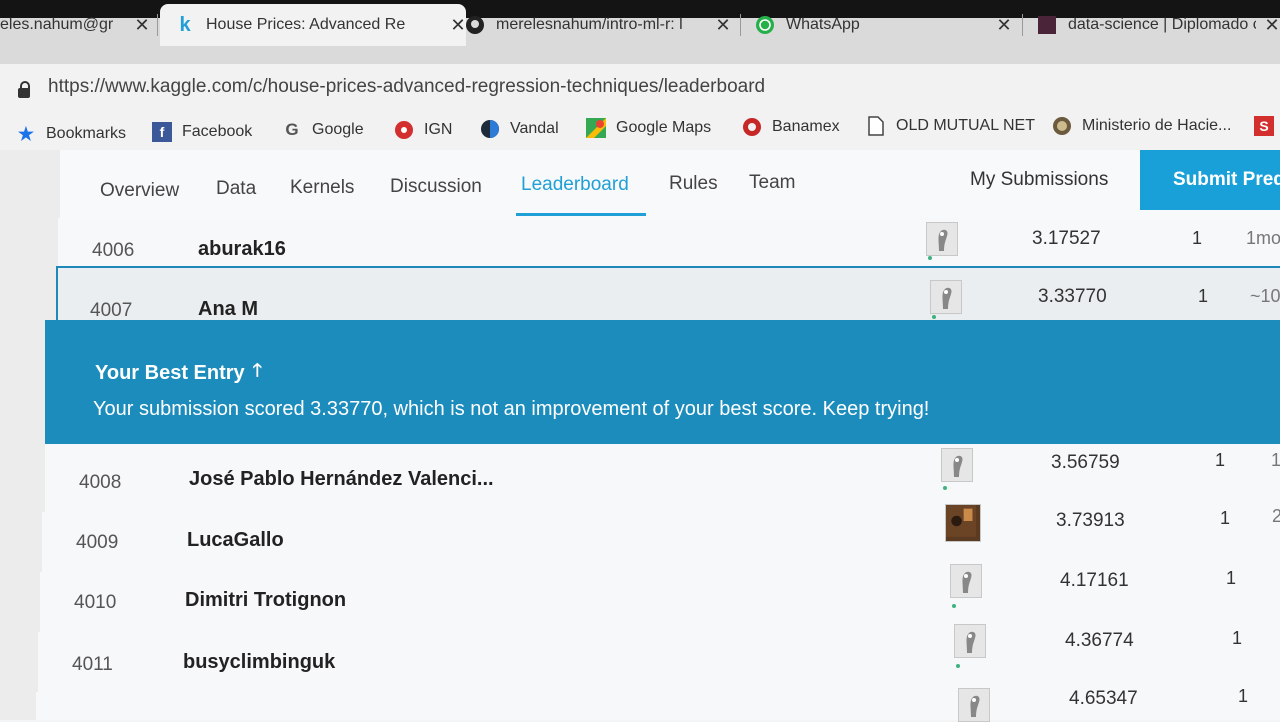  Describe the element at coordinates (752, 127) in the screenshot. I see `banamex-icon` at that location.